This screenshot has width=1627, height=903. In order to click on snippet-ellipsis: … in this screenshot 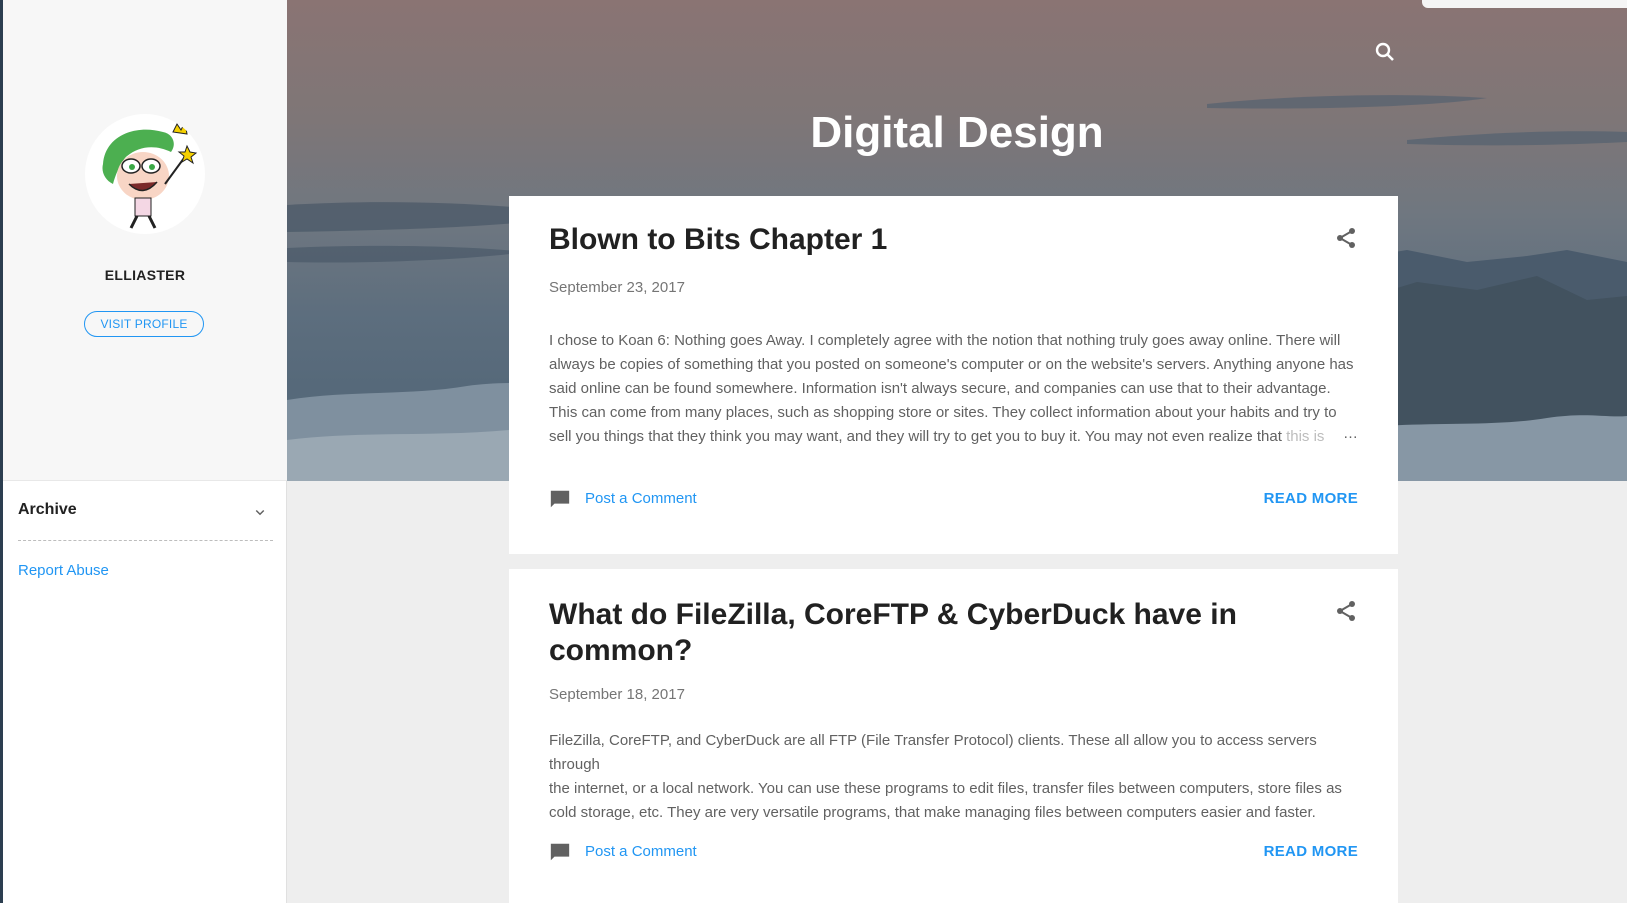, I will do `click(1350, 433)`.